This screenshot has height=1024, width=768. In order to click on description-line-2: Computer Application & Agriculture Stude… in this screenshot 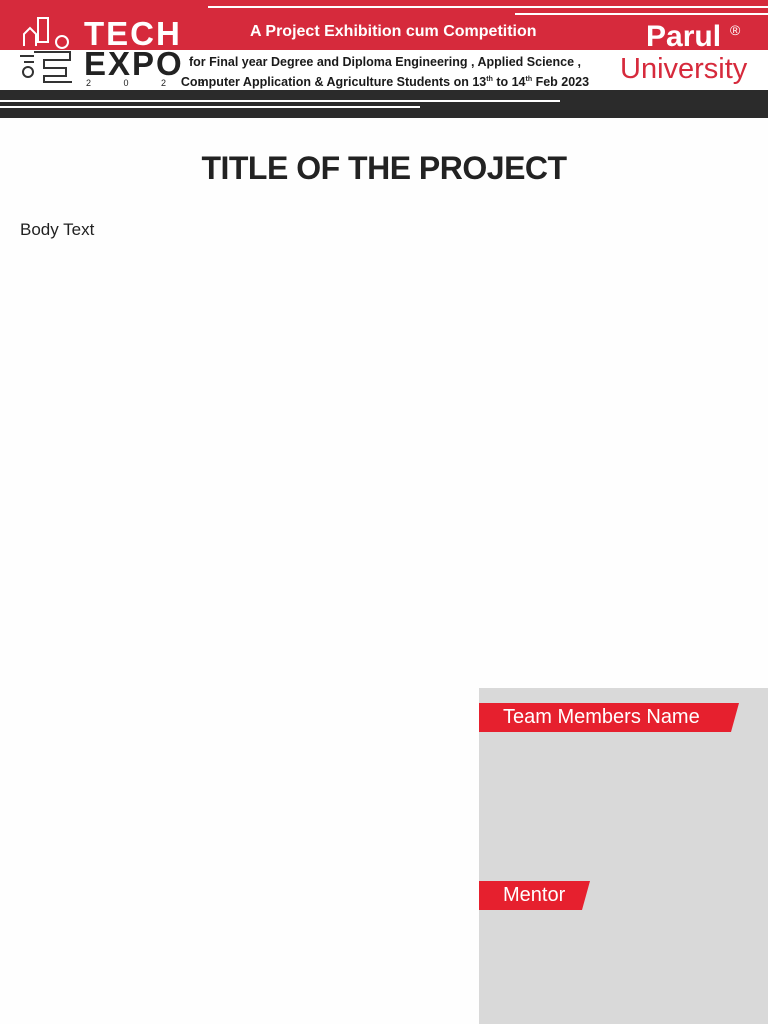, I will do `click(385, 82)`.